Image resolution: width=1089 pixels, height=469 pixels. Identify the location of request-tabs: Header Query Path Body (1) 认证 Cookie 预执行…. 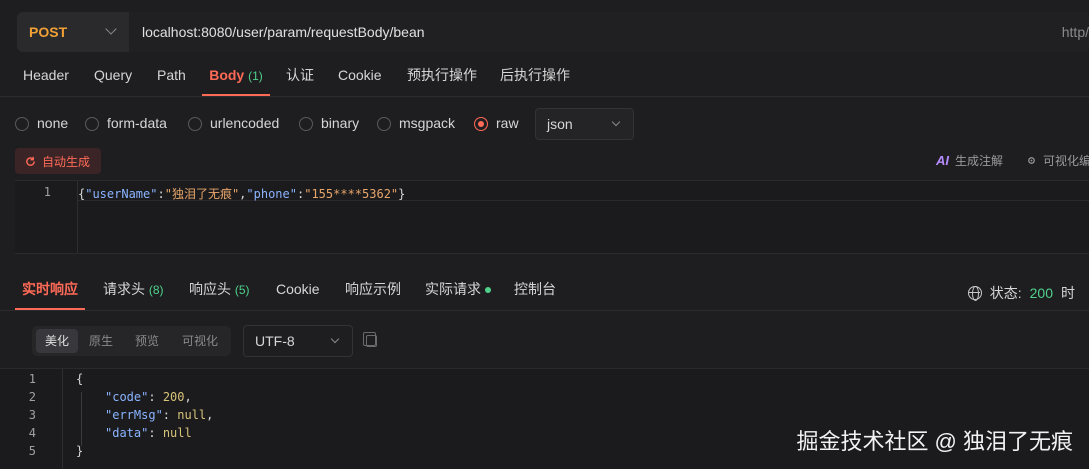
(544, 77).